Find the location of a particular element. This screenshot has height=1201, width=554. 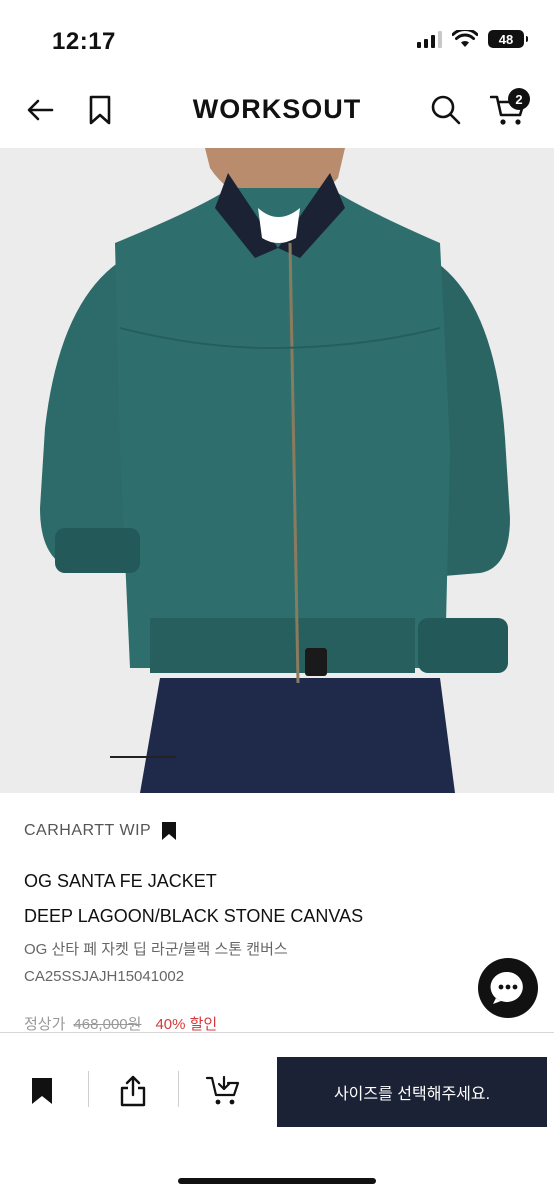

signal-icon is located at coordinates (429, 39).